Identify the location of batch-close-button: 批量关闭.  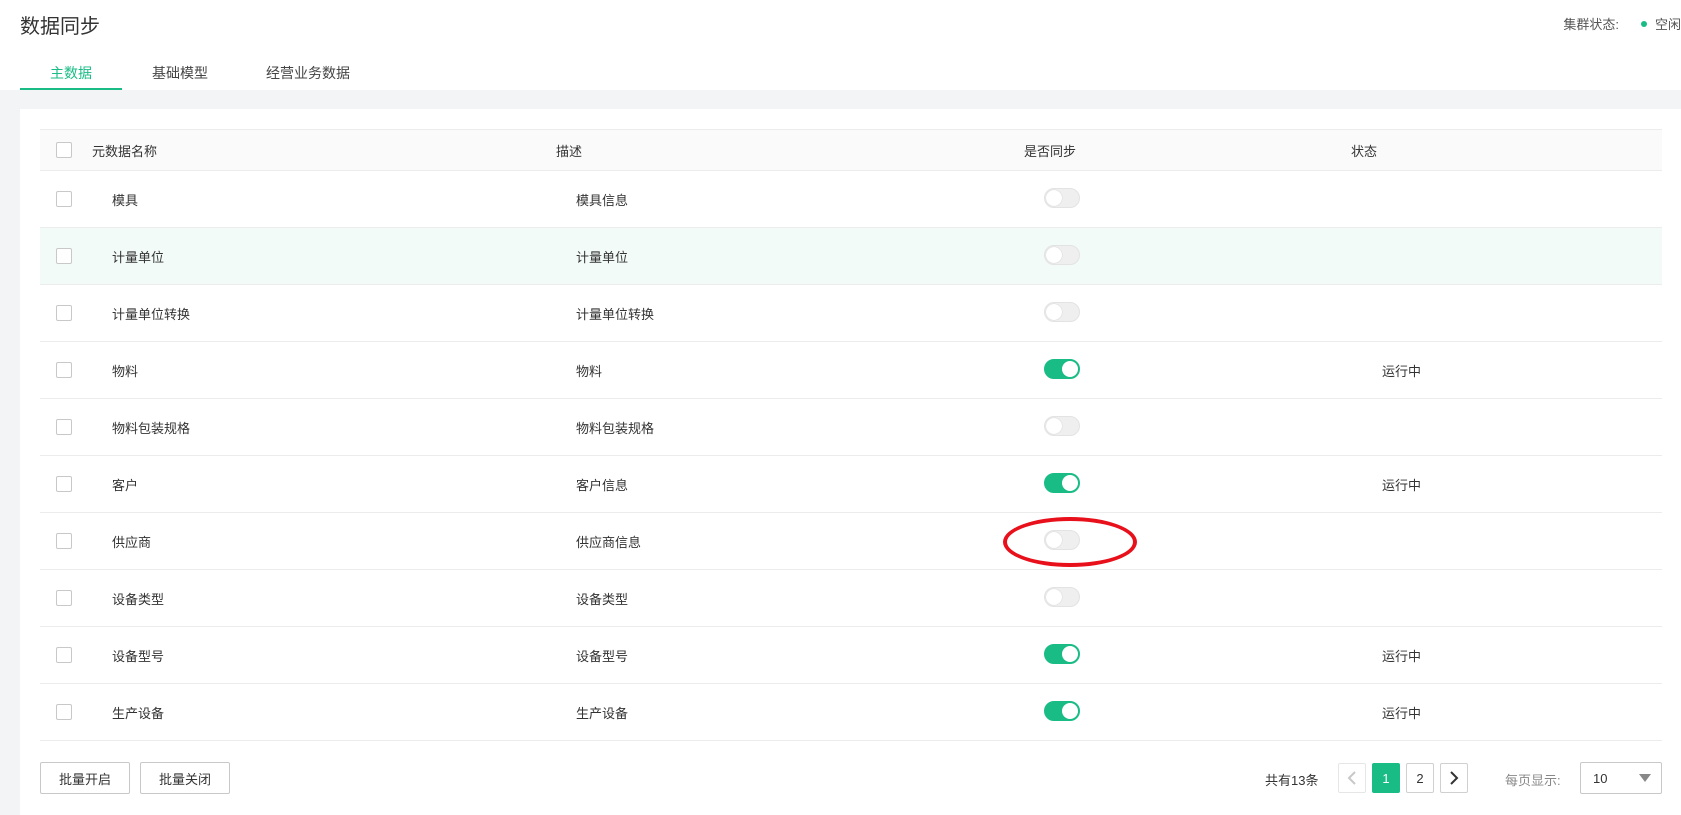
(185, 778).